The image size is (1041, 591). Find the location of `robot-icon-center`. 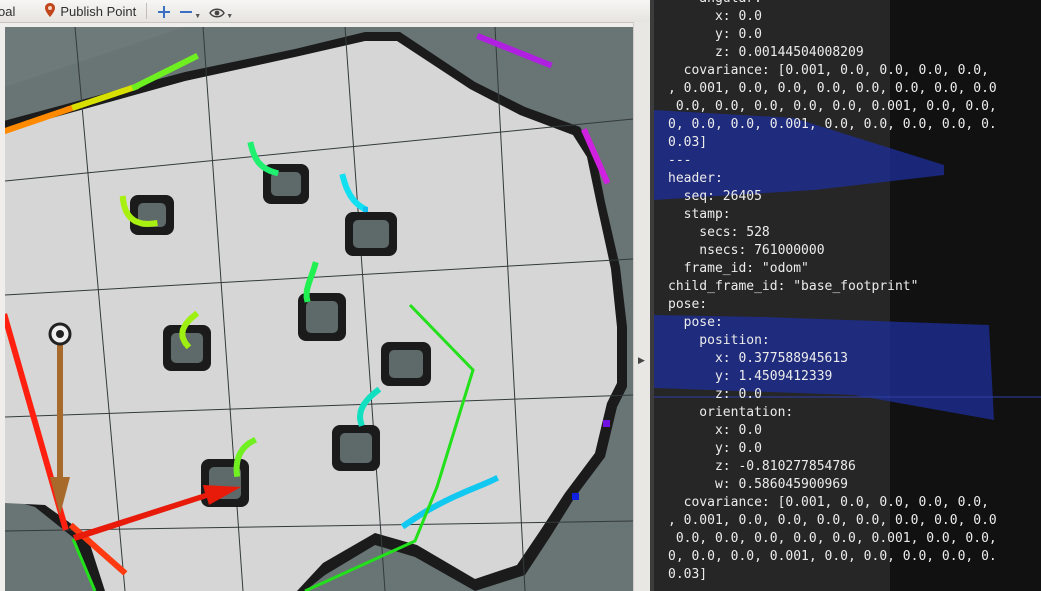

robot-icon-center is located at coordinates (60, 334).